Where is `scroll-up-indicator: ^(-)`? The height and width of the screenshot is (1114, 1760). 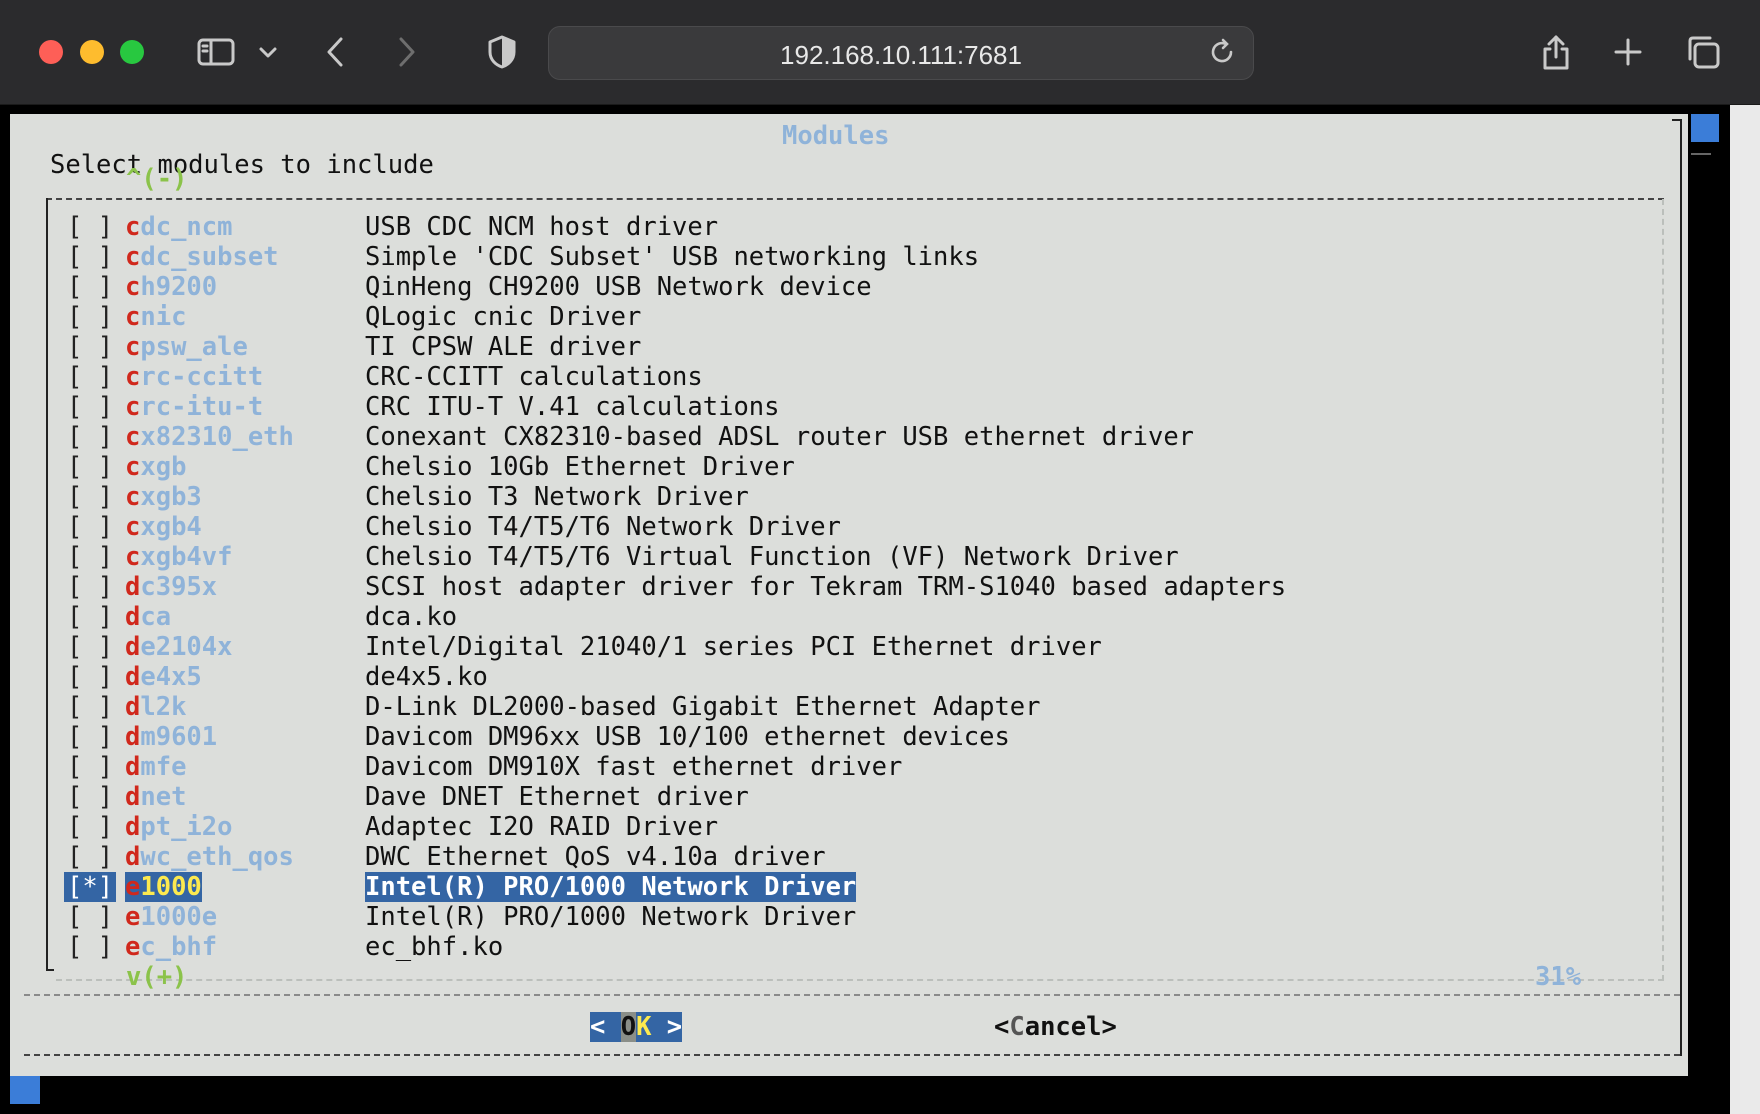 scroll-up-indicator: ^(-) is located at coordinates (157, 179).